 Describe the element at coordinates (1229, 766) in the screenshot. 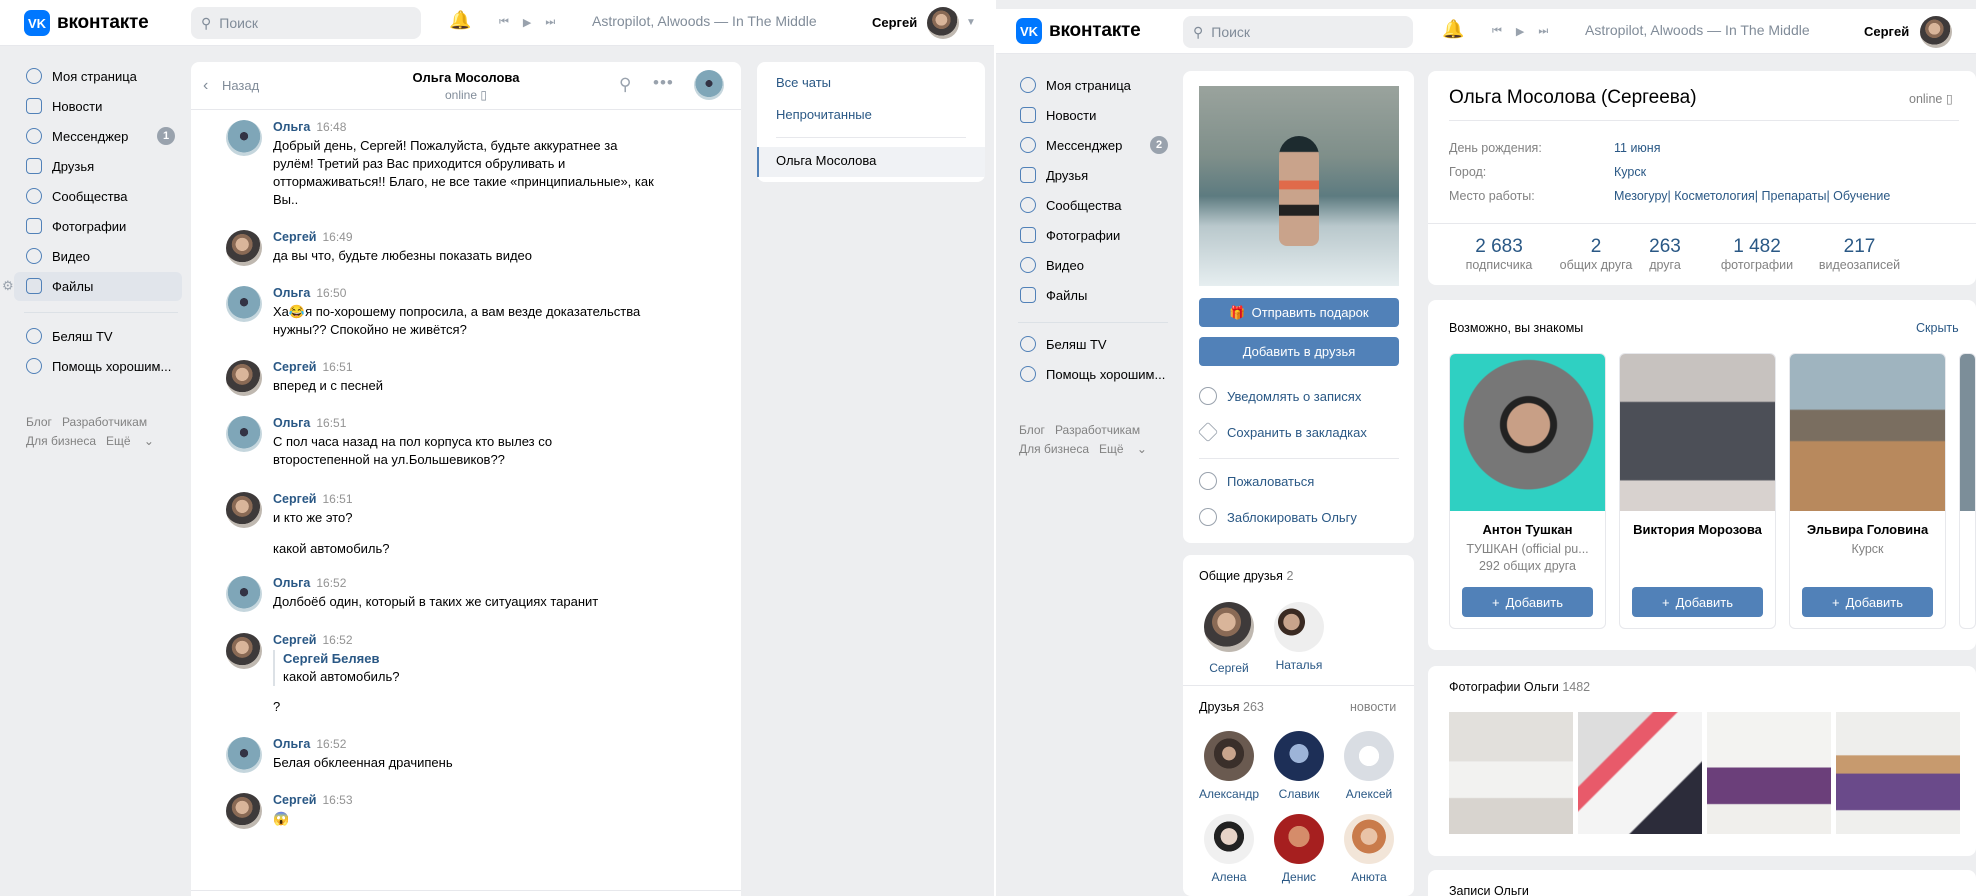

I see `friend-item: Александр` at that location.